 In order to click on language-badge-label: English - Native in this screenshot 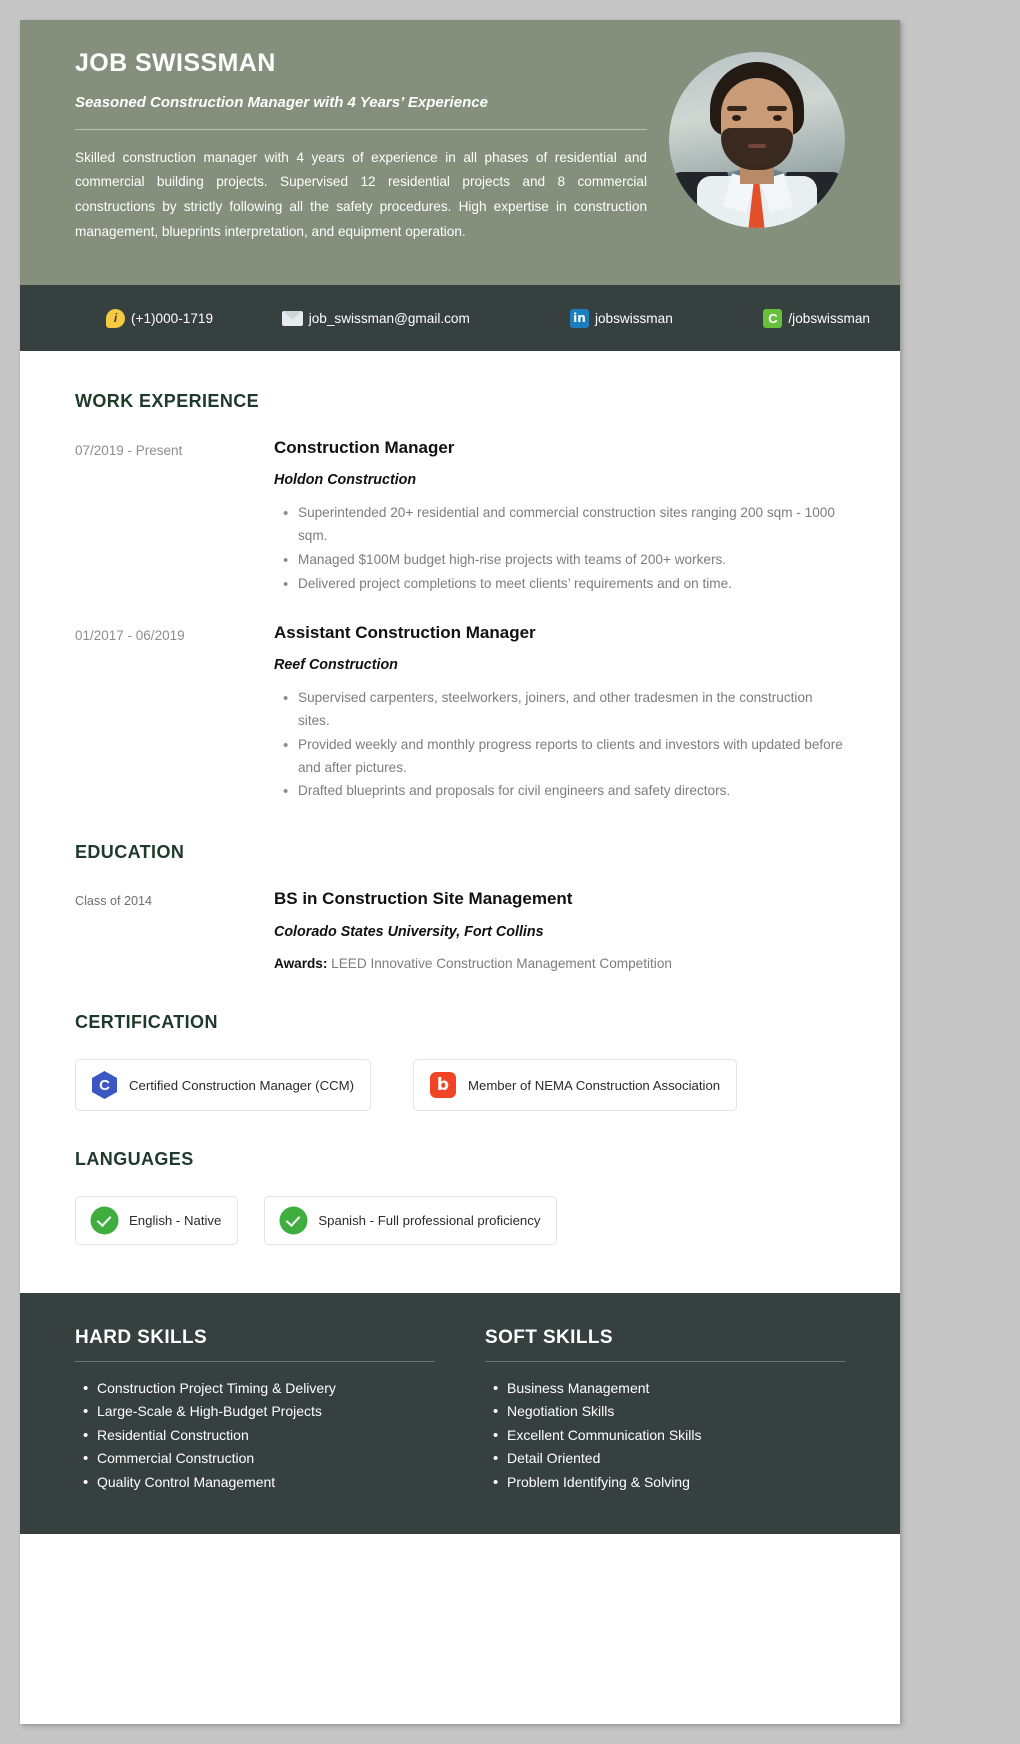, I will do `click(175, 1221)`.